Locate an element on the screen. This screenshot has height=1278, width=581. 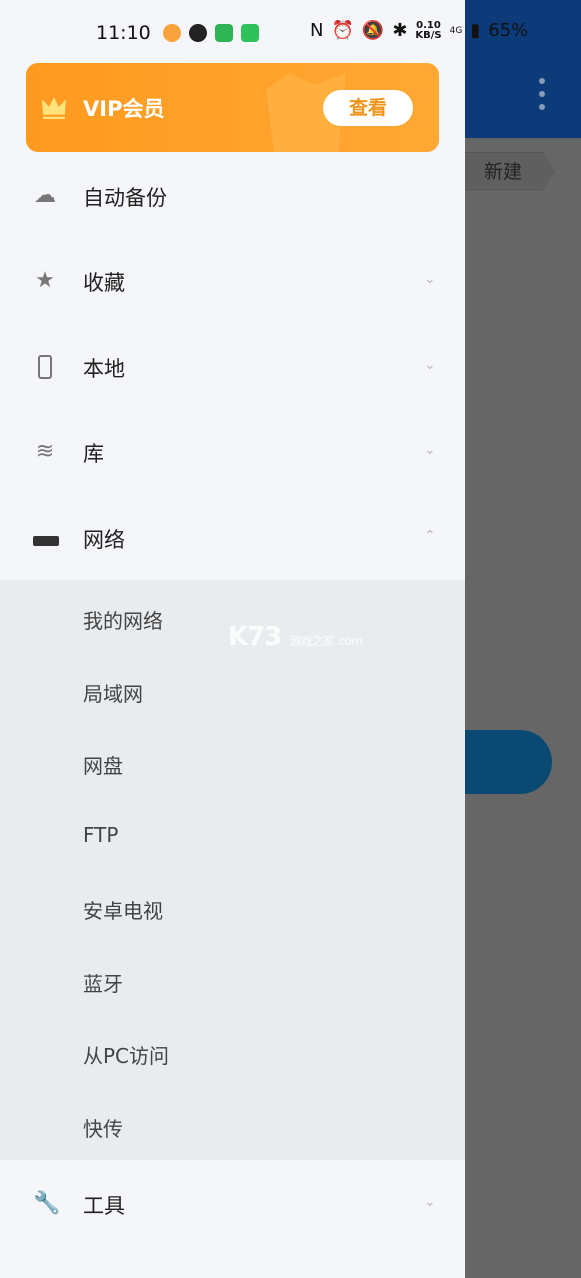
nfc-icon: N is located at coordinates (317, 30).